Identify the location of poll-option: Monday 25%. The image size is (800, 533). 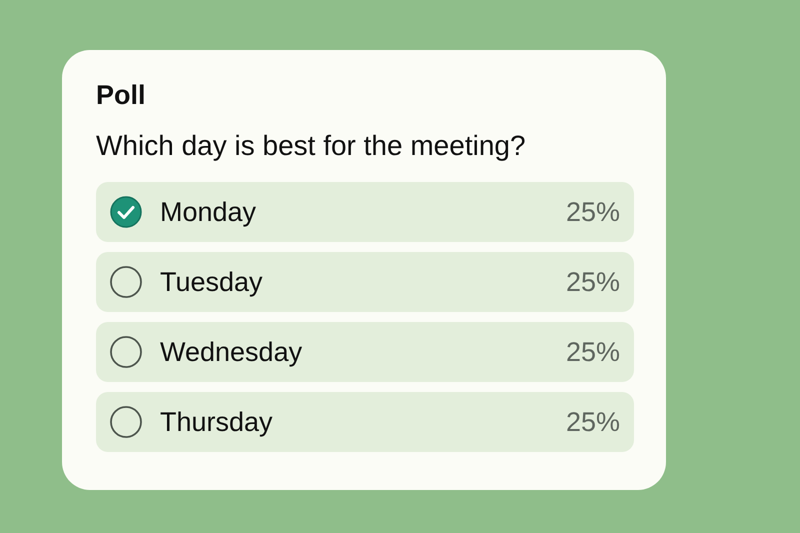
(365, 212).